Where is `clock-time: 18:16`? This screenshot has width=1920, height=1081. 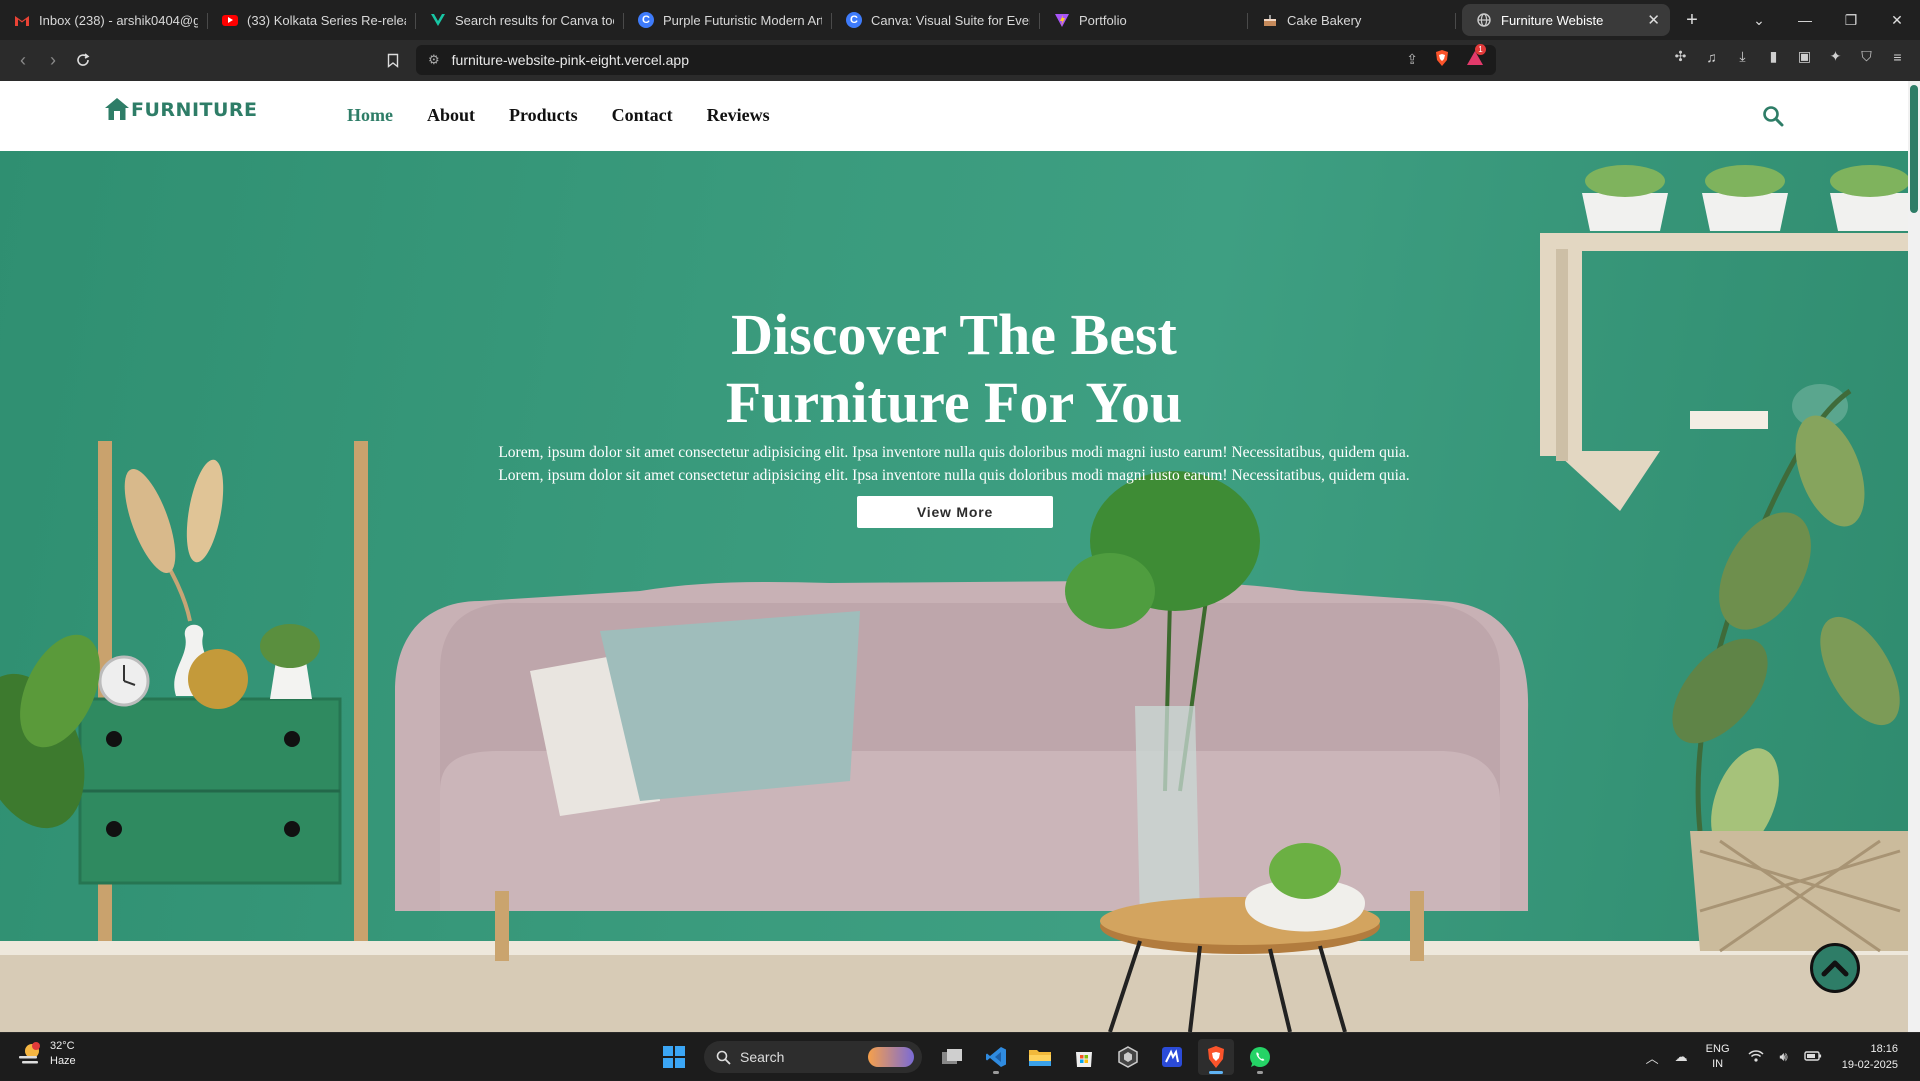
clock-time: 18:16 is located at coordinates (1884, 1049).